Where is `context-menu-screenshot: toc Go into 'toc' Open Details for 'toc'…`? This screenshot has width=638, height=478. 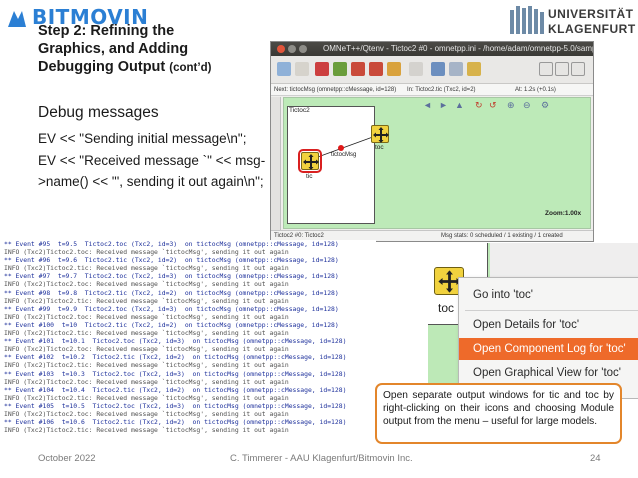
context-menu-screenshot: toc Go into 'toc' Open Details for 'toc'… is located at coordinates (533, 321).